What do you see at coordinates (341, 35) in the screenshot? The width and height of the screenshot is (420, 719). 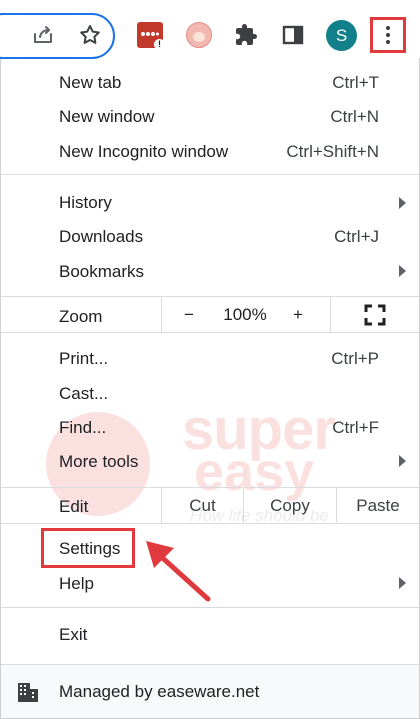 I see `profile-avatar: S` at bounding box center [341, 35].